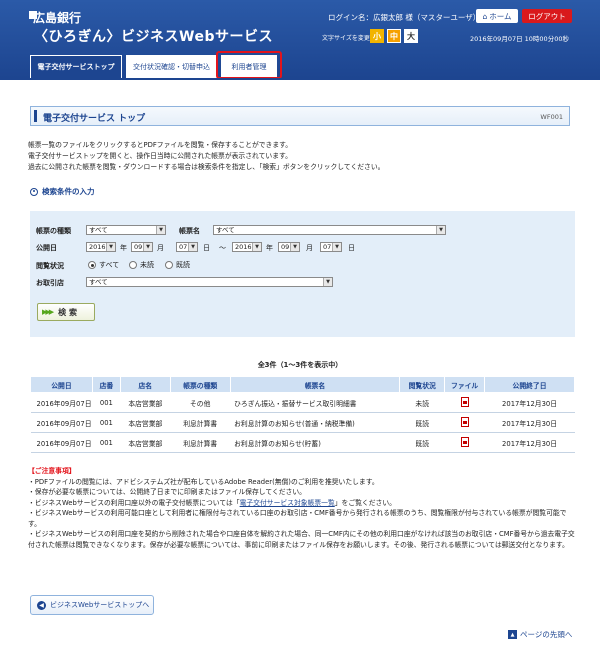  What do you see at coordinates (183, 247) in the screenshot?
I see `from-day-value: 07` at bounding box center [183, 247].